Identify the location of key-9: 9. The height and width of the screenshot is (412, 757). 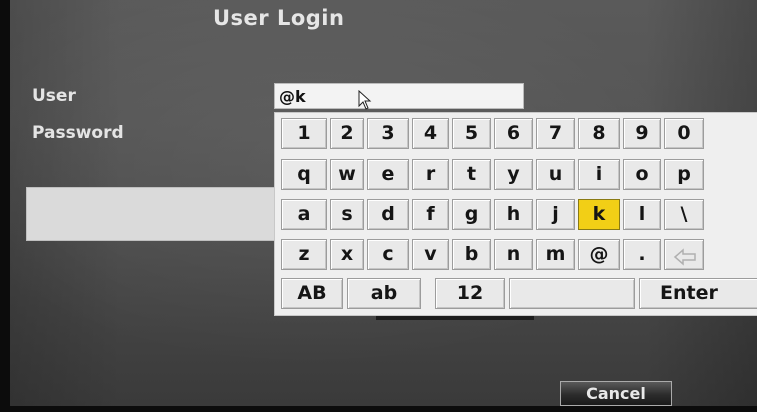
(642, 133).